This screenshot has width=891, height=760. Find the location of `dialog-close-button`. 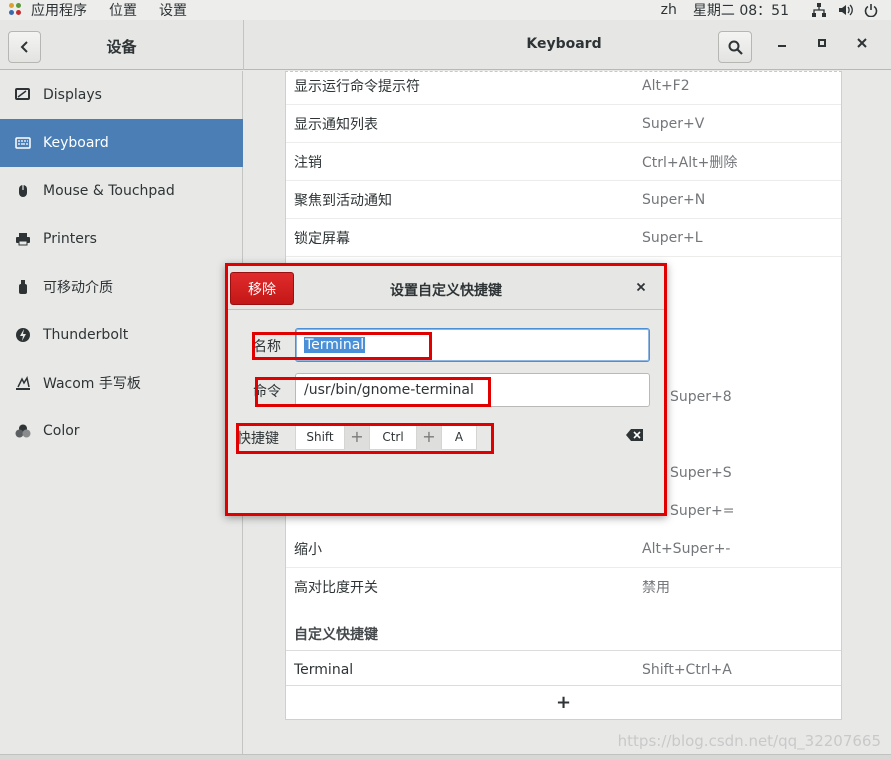

dialog-close-button is located at coordinates (641, 288).